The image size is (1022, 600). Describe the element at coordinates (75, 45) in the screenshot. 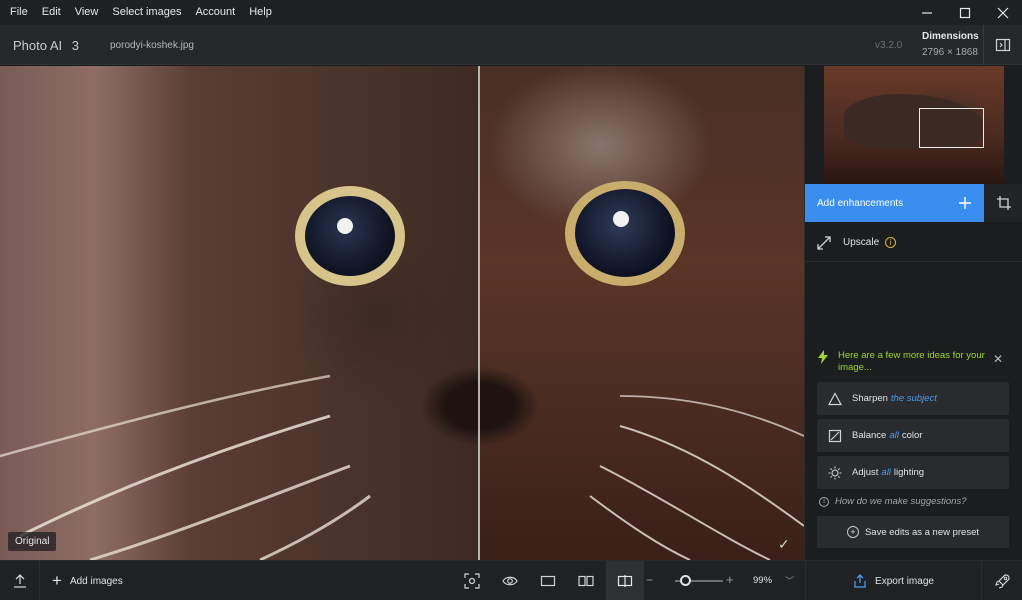

I see `app-title-version: 3` at that location.